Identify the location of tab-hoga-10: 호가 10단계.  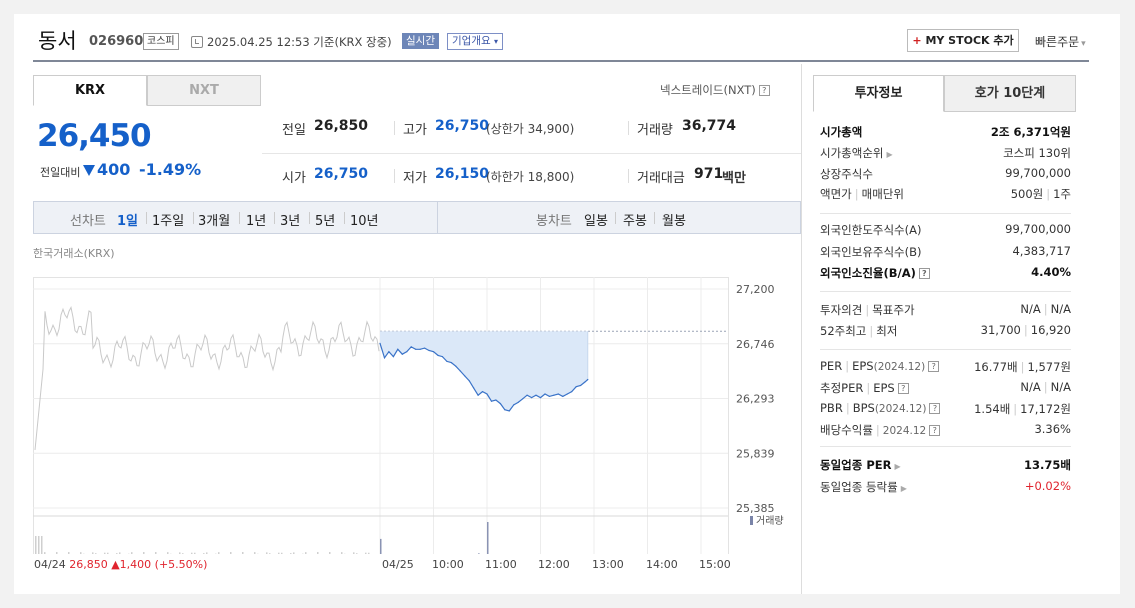
(1010, 93).